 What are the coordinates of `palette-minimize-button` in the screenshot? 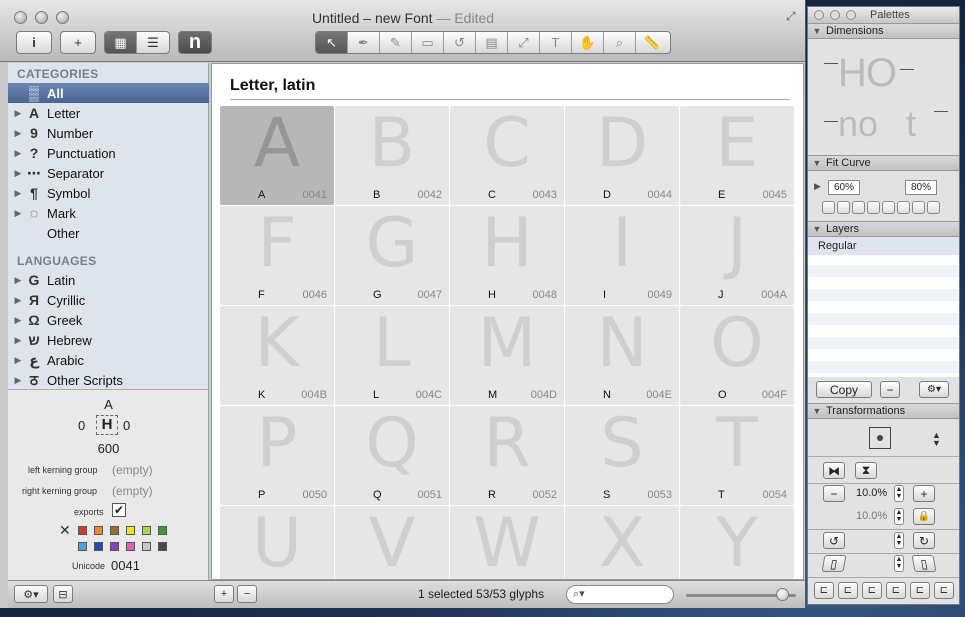 It's located at (835, 15).